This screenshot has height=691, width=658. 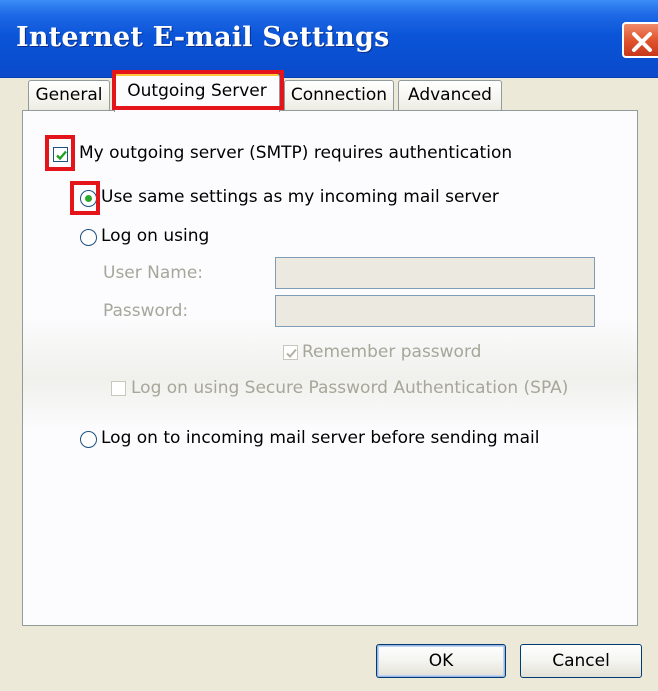 I want to click on cancel-button: Cancel, so click(x=581, y=661).